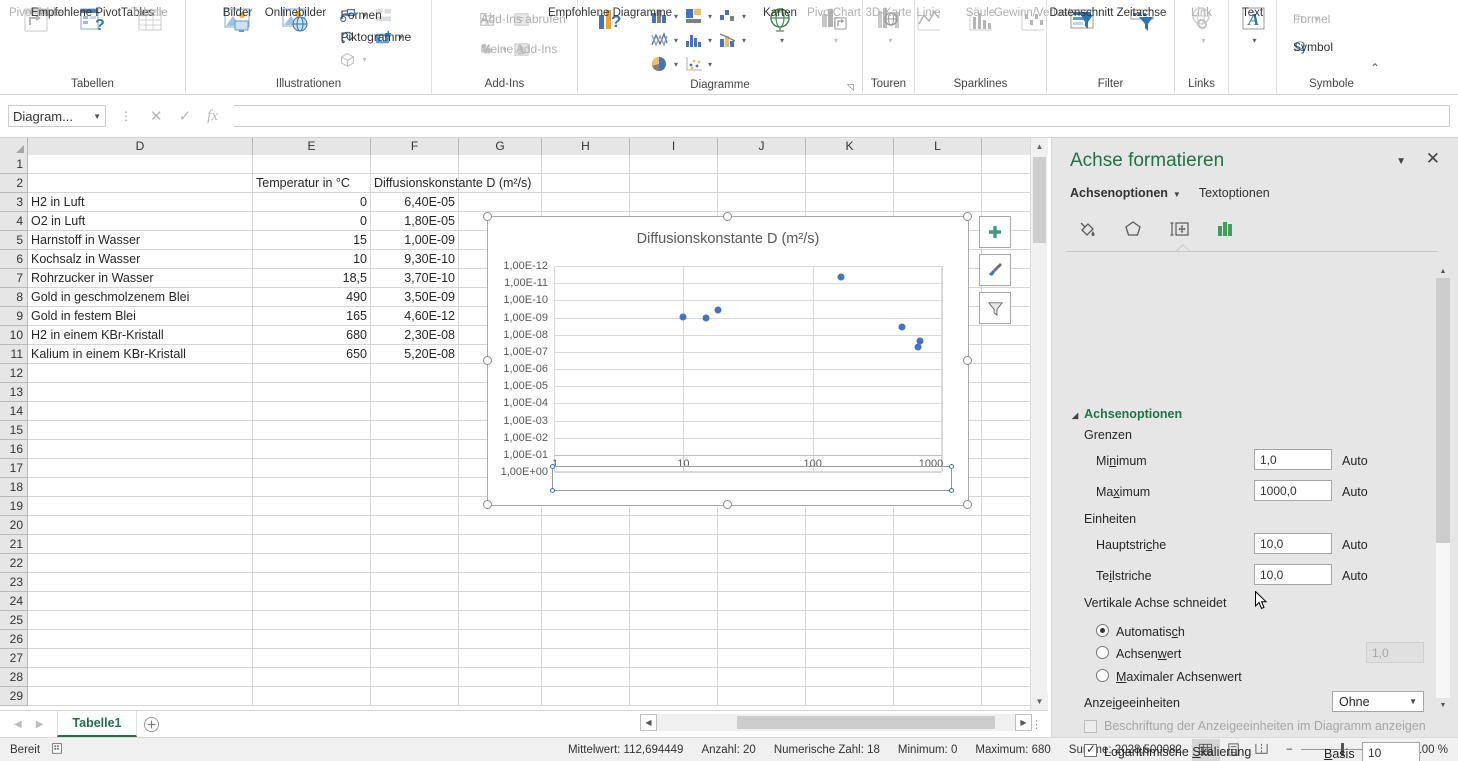  What do you see at coordinates (140, 544) in the screenshot?
I see `cell-D21` at bounding box center [140, 544].